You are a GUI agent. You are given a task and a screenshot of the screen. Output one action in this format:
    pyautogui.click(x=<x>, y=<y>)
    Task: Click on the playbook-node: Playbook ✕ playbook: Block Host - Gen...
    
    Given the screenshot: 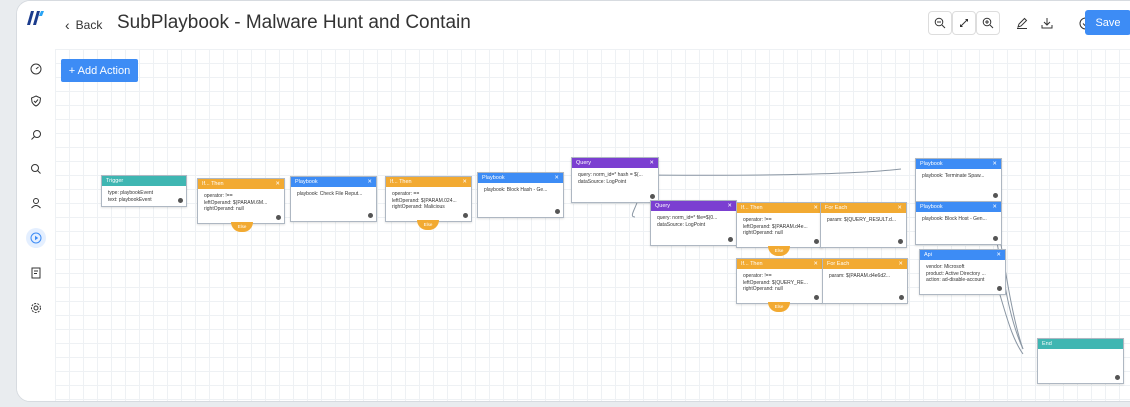 What is the action you would take?
    pyautogui.click(x=958, y=223)
    